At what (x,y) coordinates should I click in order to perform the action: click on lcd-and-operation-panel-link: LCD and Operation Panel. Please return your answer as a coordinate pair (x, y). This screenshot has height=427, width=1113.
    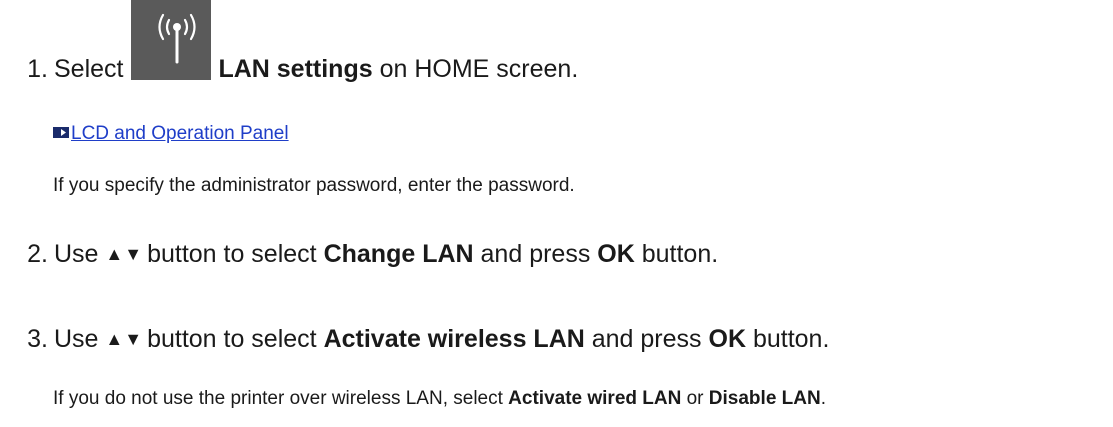
    Looking at the image, I should click on (180, 133).